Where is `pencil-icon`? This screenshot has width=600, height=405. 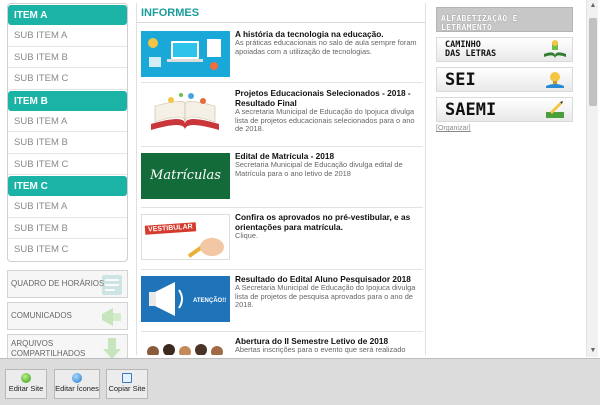 pencil-icon is located at coordinates (555, 109).